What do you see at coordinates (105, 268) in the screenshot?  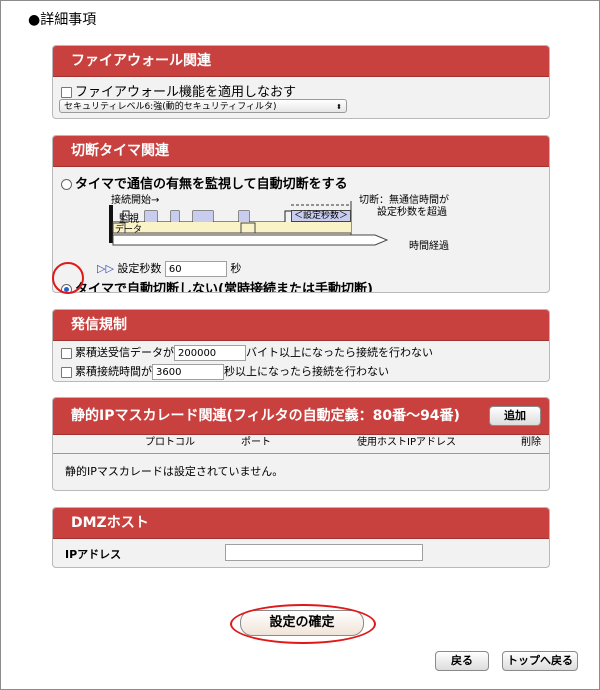 I see `play-arrows-icon: ▷▷` at bounding box center [105, 268].